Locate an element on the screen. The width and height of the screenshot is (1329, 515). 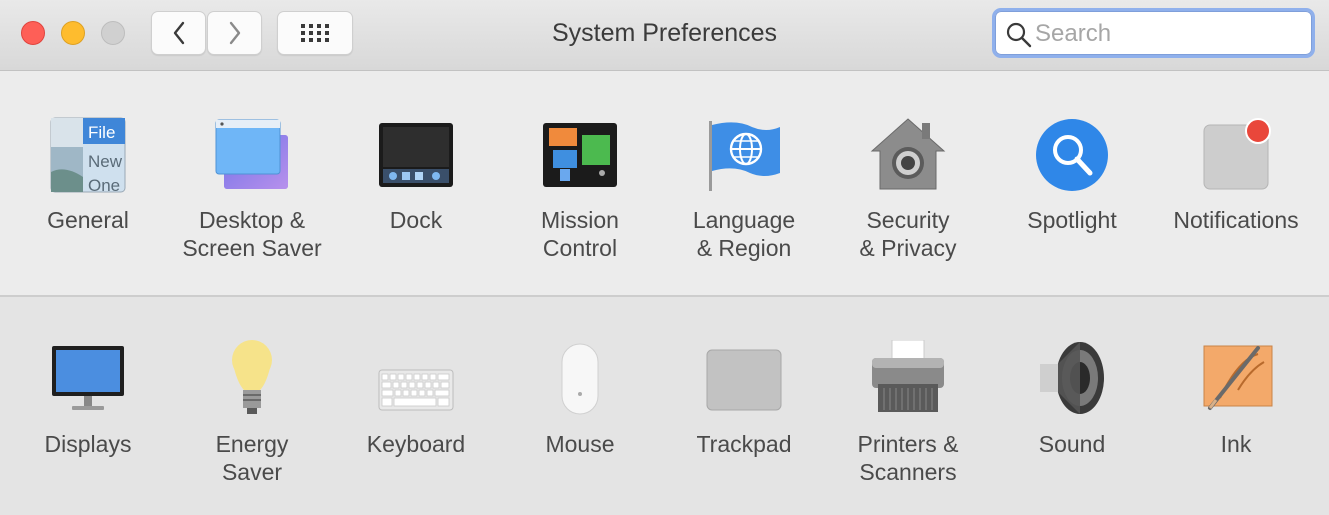
pane-dock: Dock is located at coordinates (416, 183).